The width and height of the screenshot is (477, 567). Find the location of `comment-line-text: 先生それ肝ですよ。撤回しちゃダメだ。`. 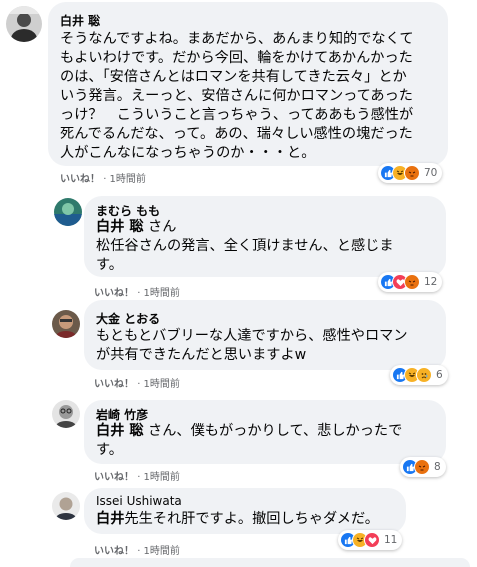

comment-line-text: 先生それ肝ですよ。撤回しちゃダメだ。 is located at coordinates (251, 519).